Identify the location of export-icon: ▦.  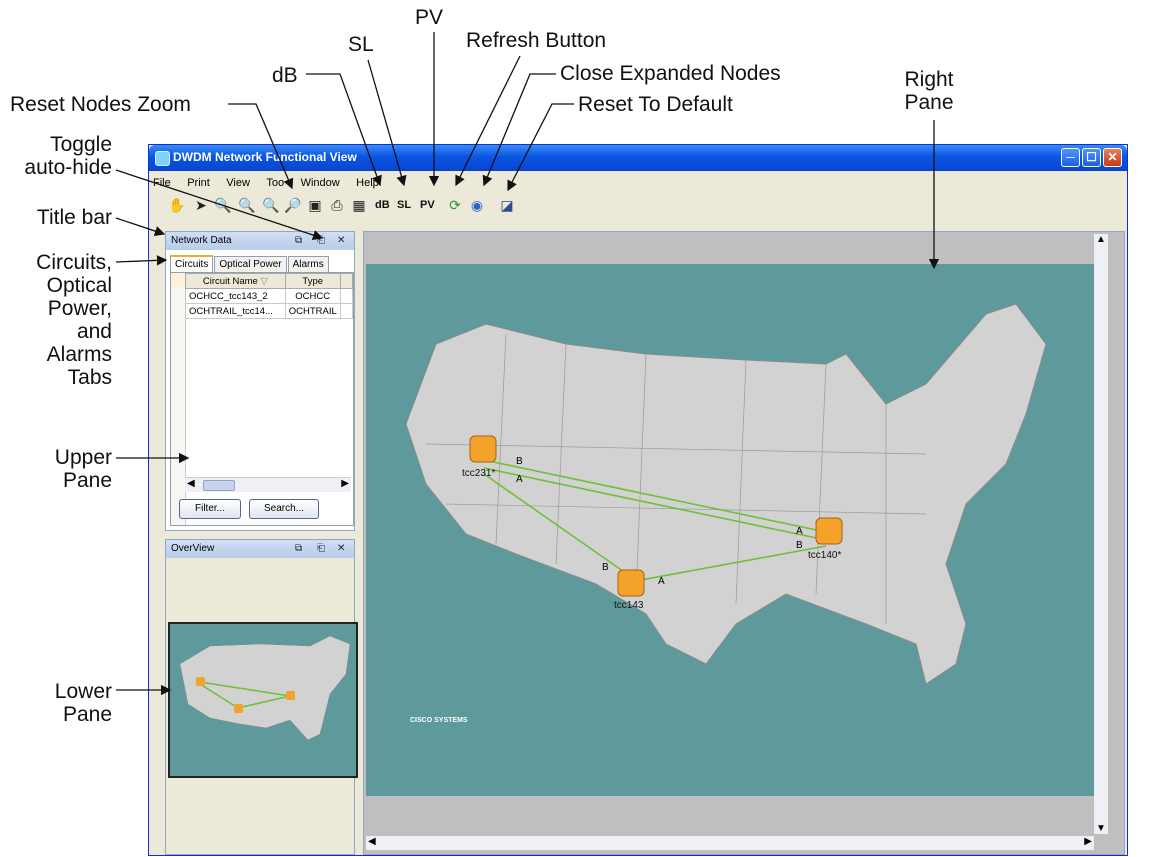
(359, 205).